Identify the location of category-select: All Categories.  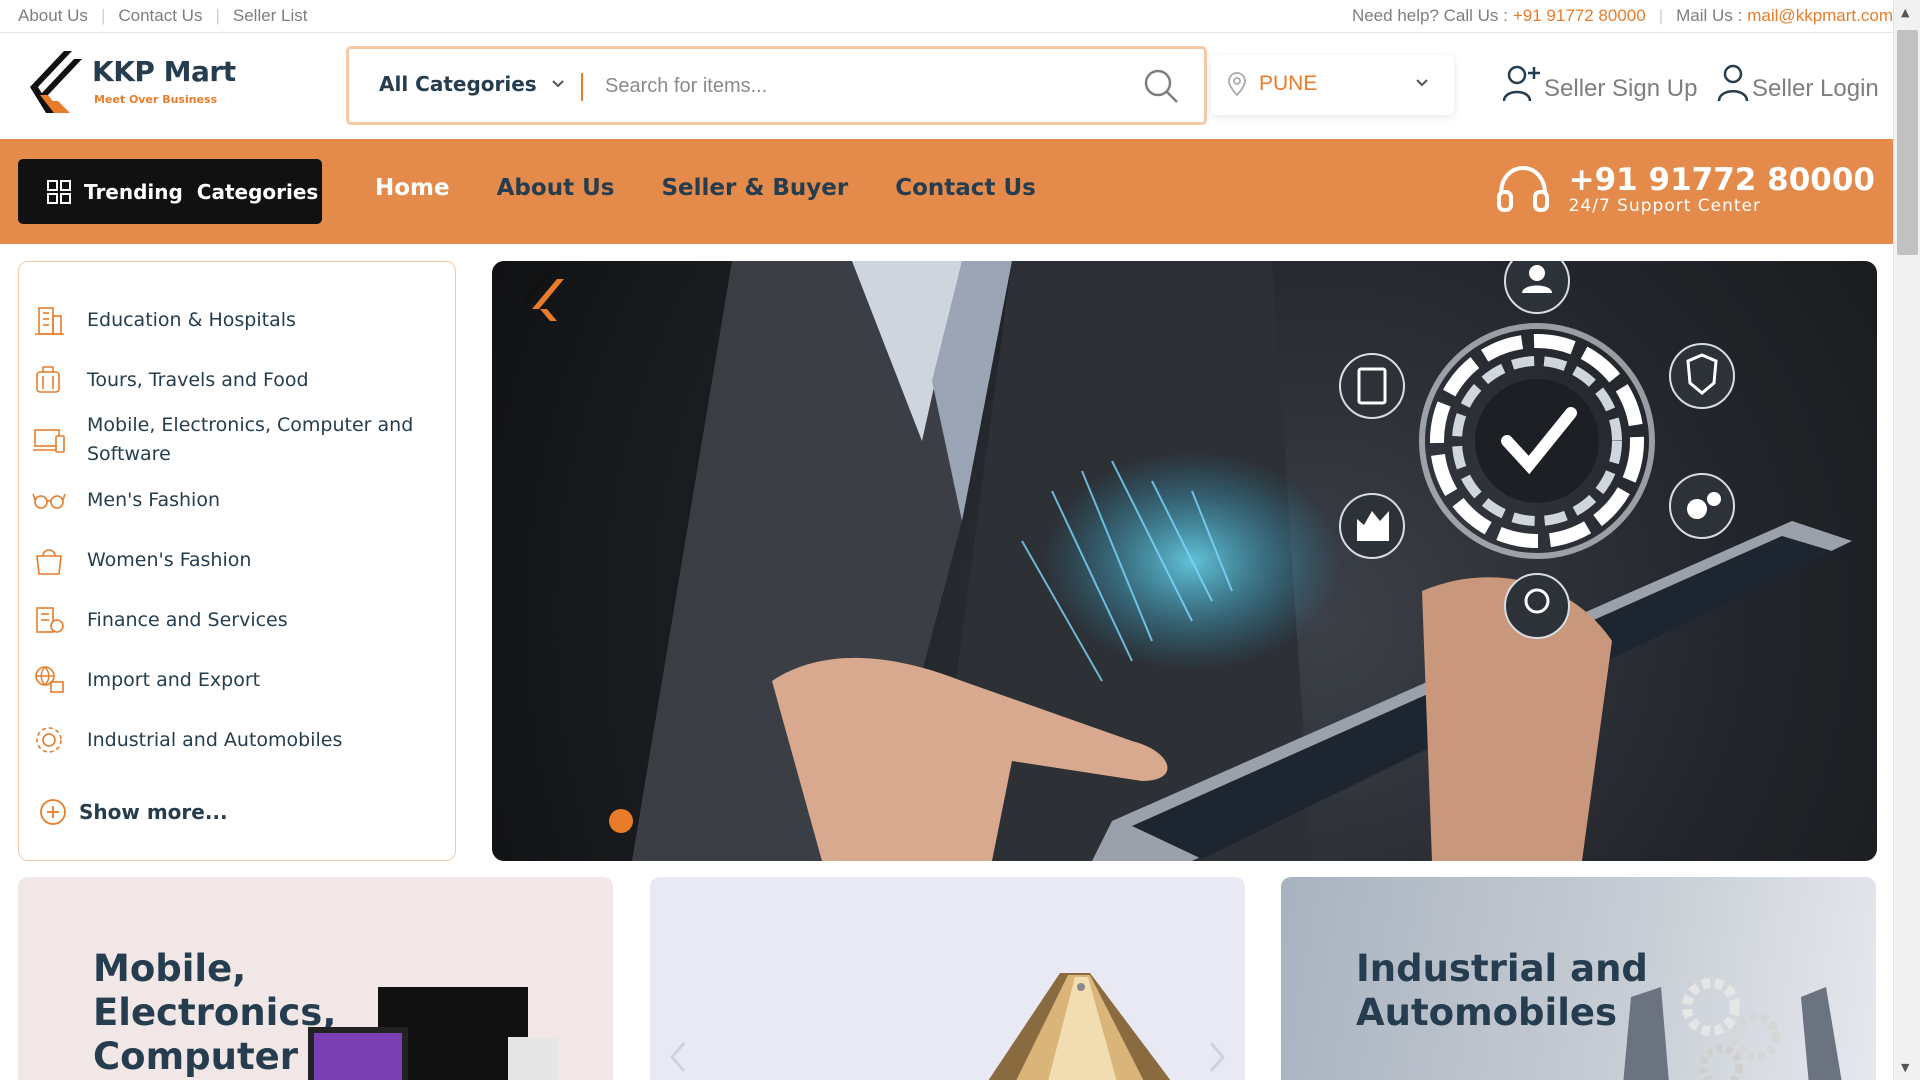
(472, 84).